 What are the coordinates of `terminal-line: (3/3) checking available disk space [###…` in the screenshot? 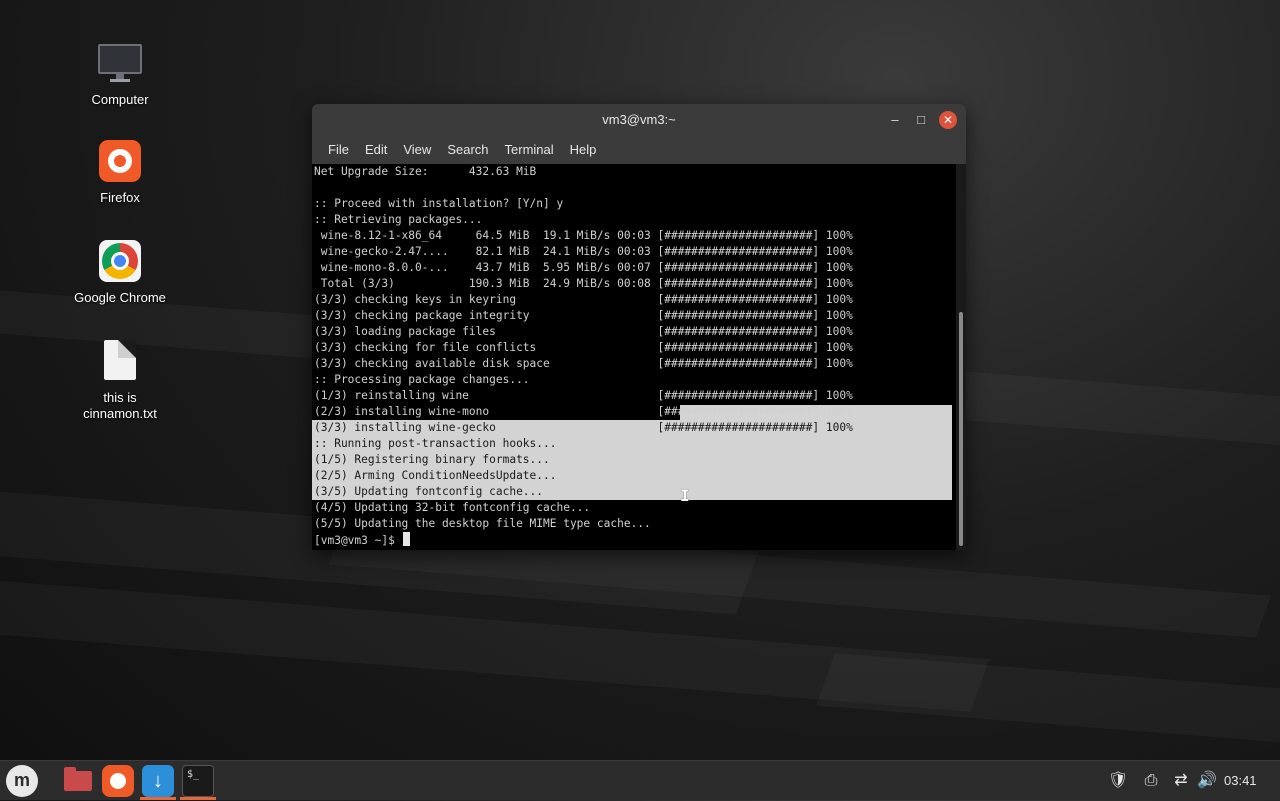 It's located at (583, 363).